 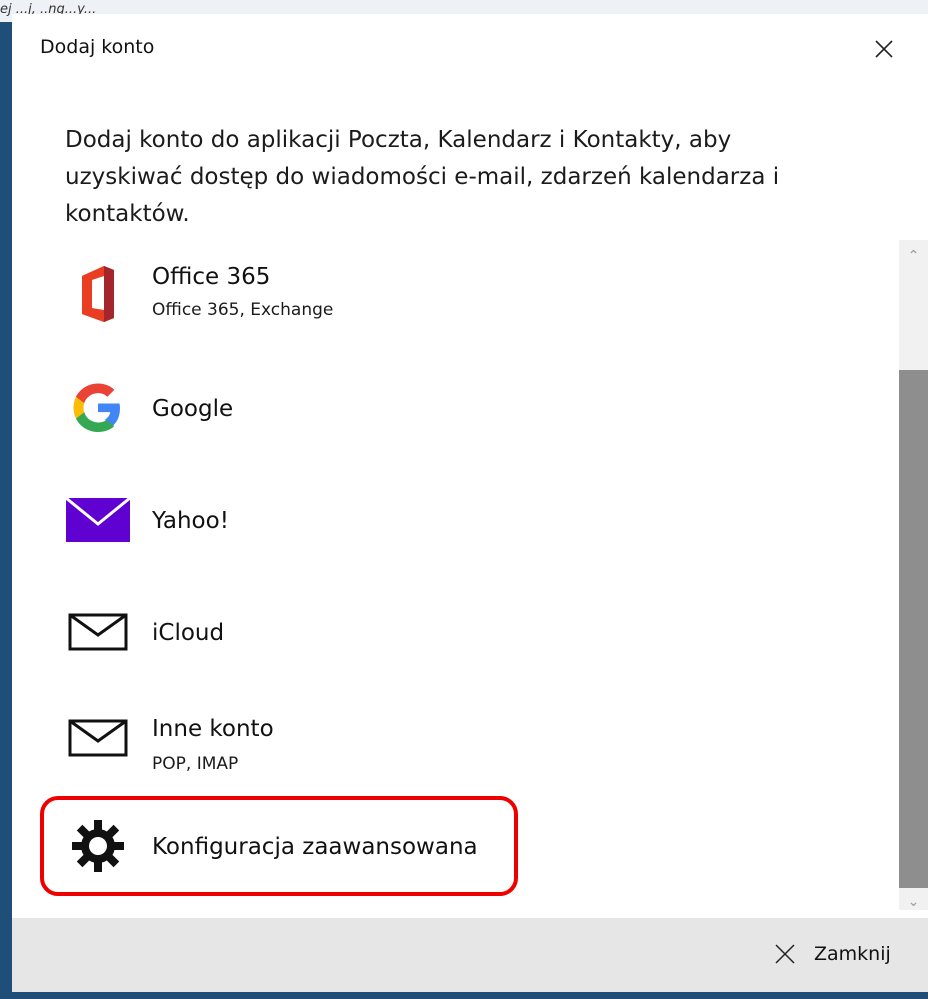 What do you see at coordinates (462, 520) in the screenshot?
I see `account-option-yahoo: Yahoo!` at bounding box center [462, 520].